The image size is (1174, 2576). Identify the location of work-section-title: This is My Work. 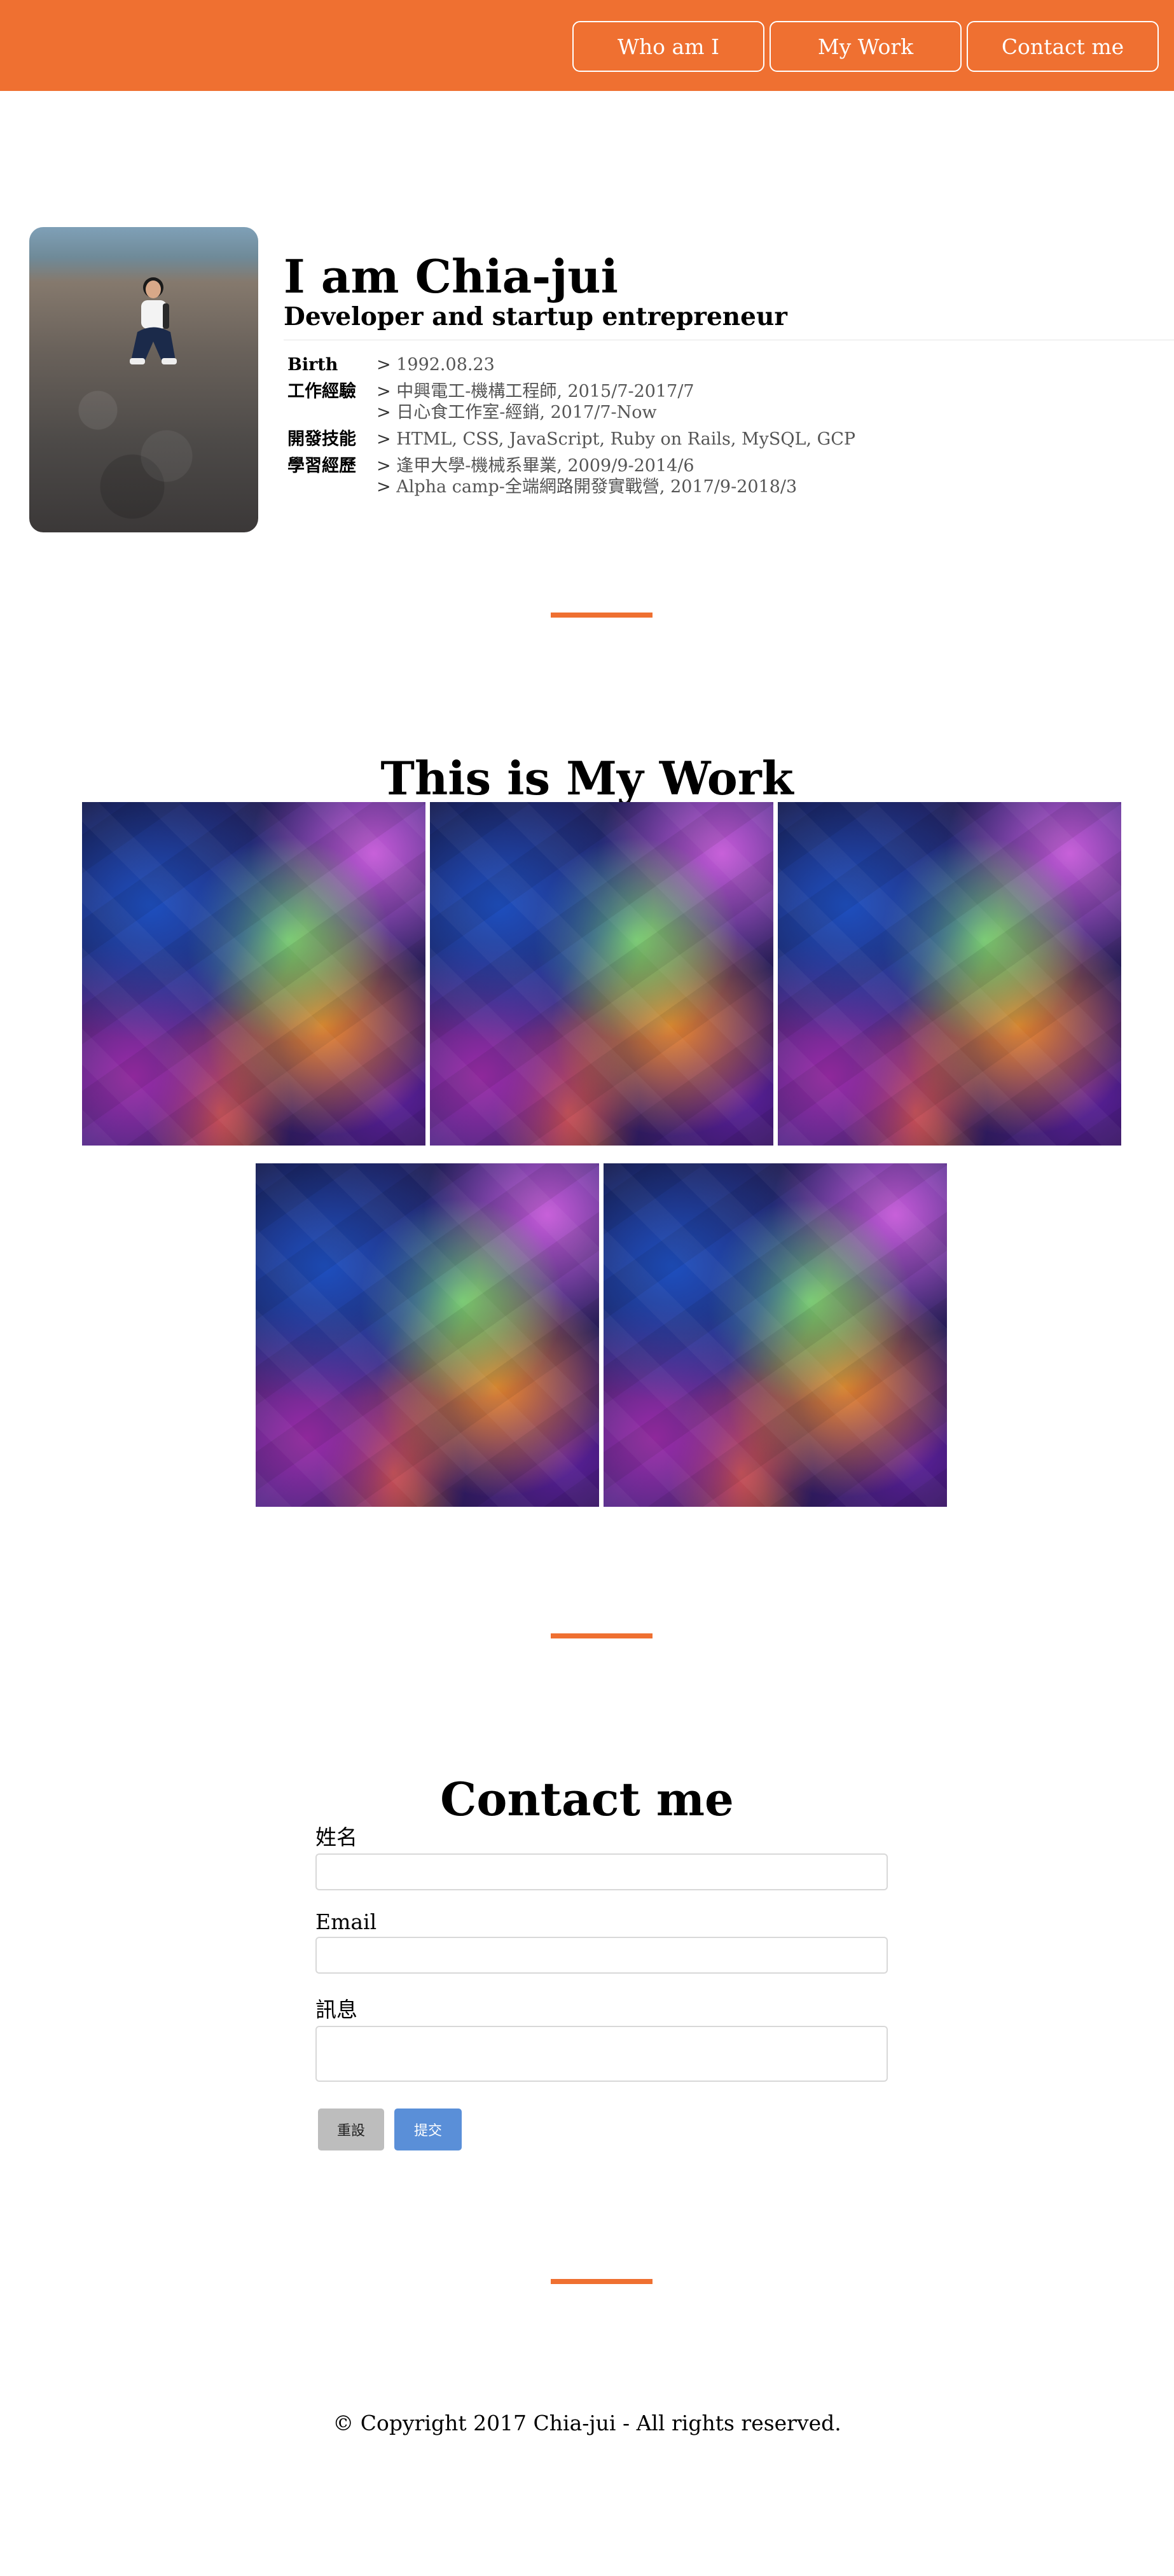
(587, 778).